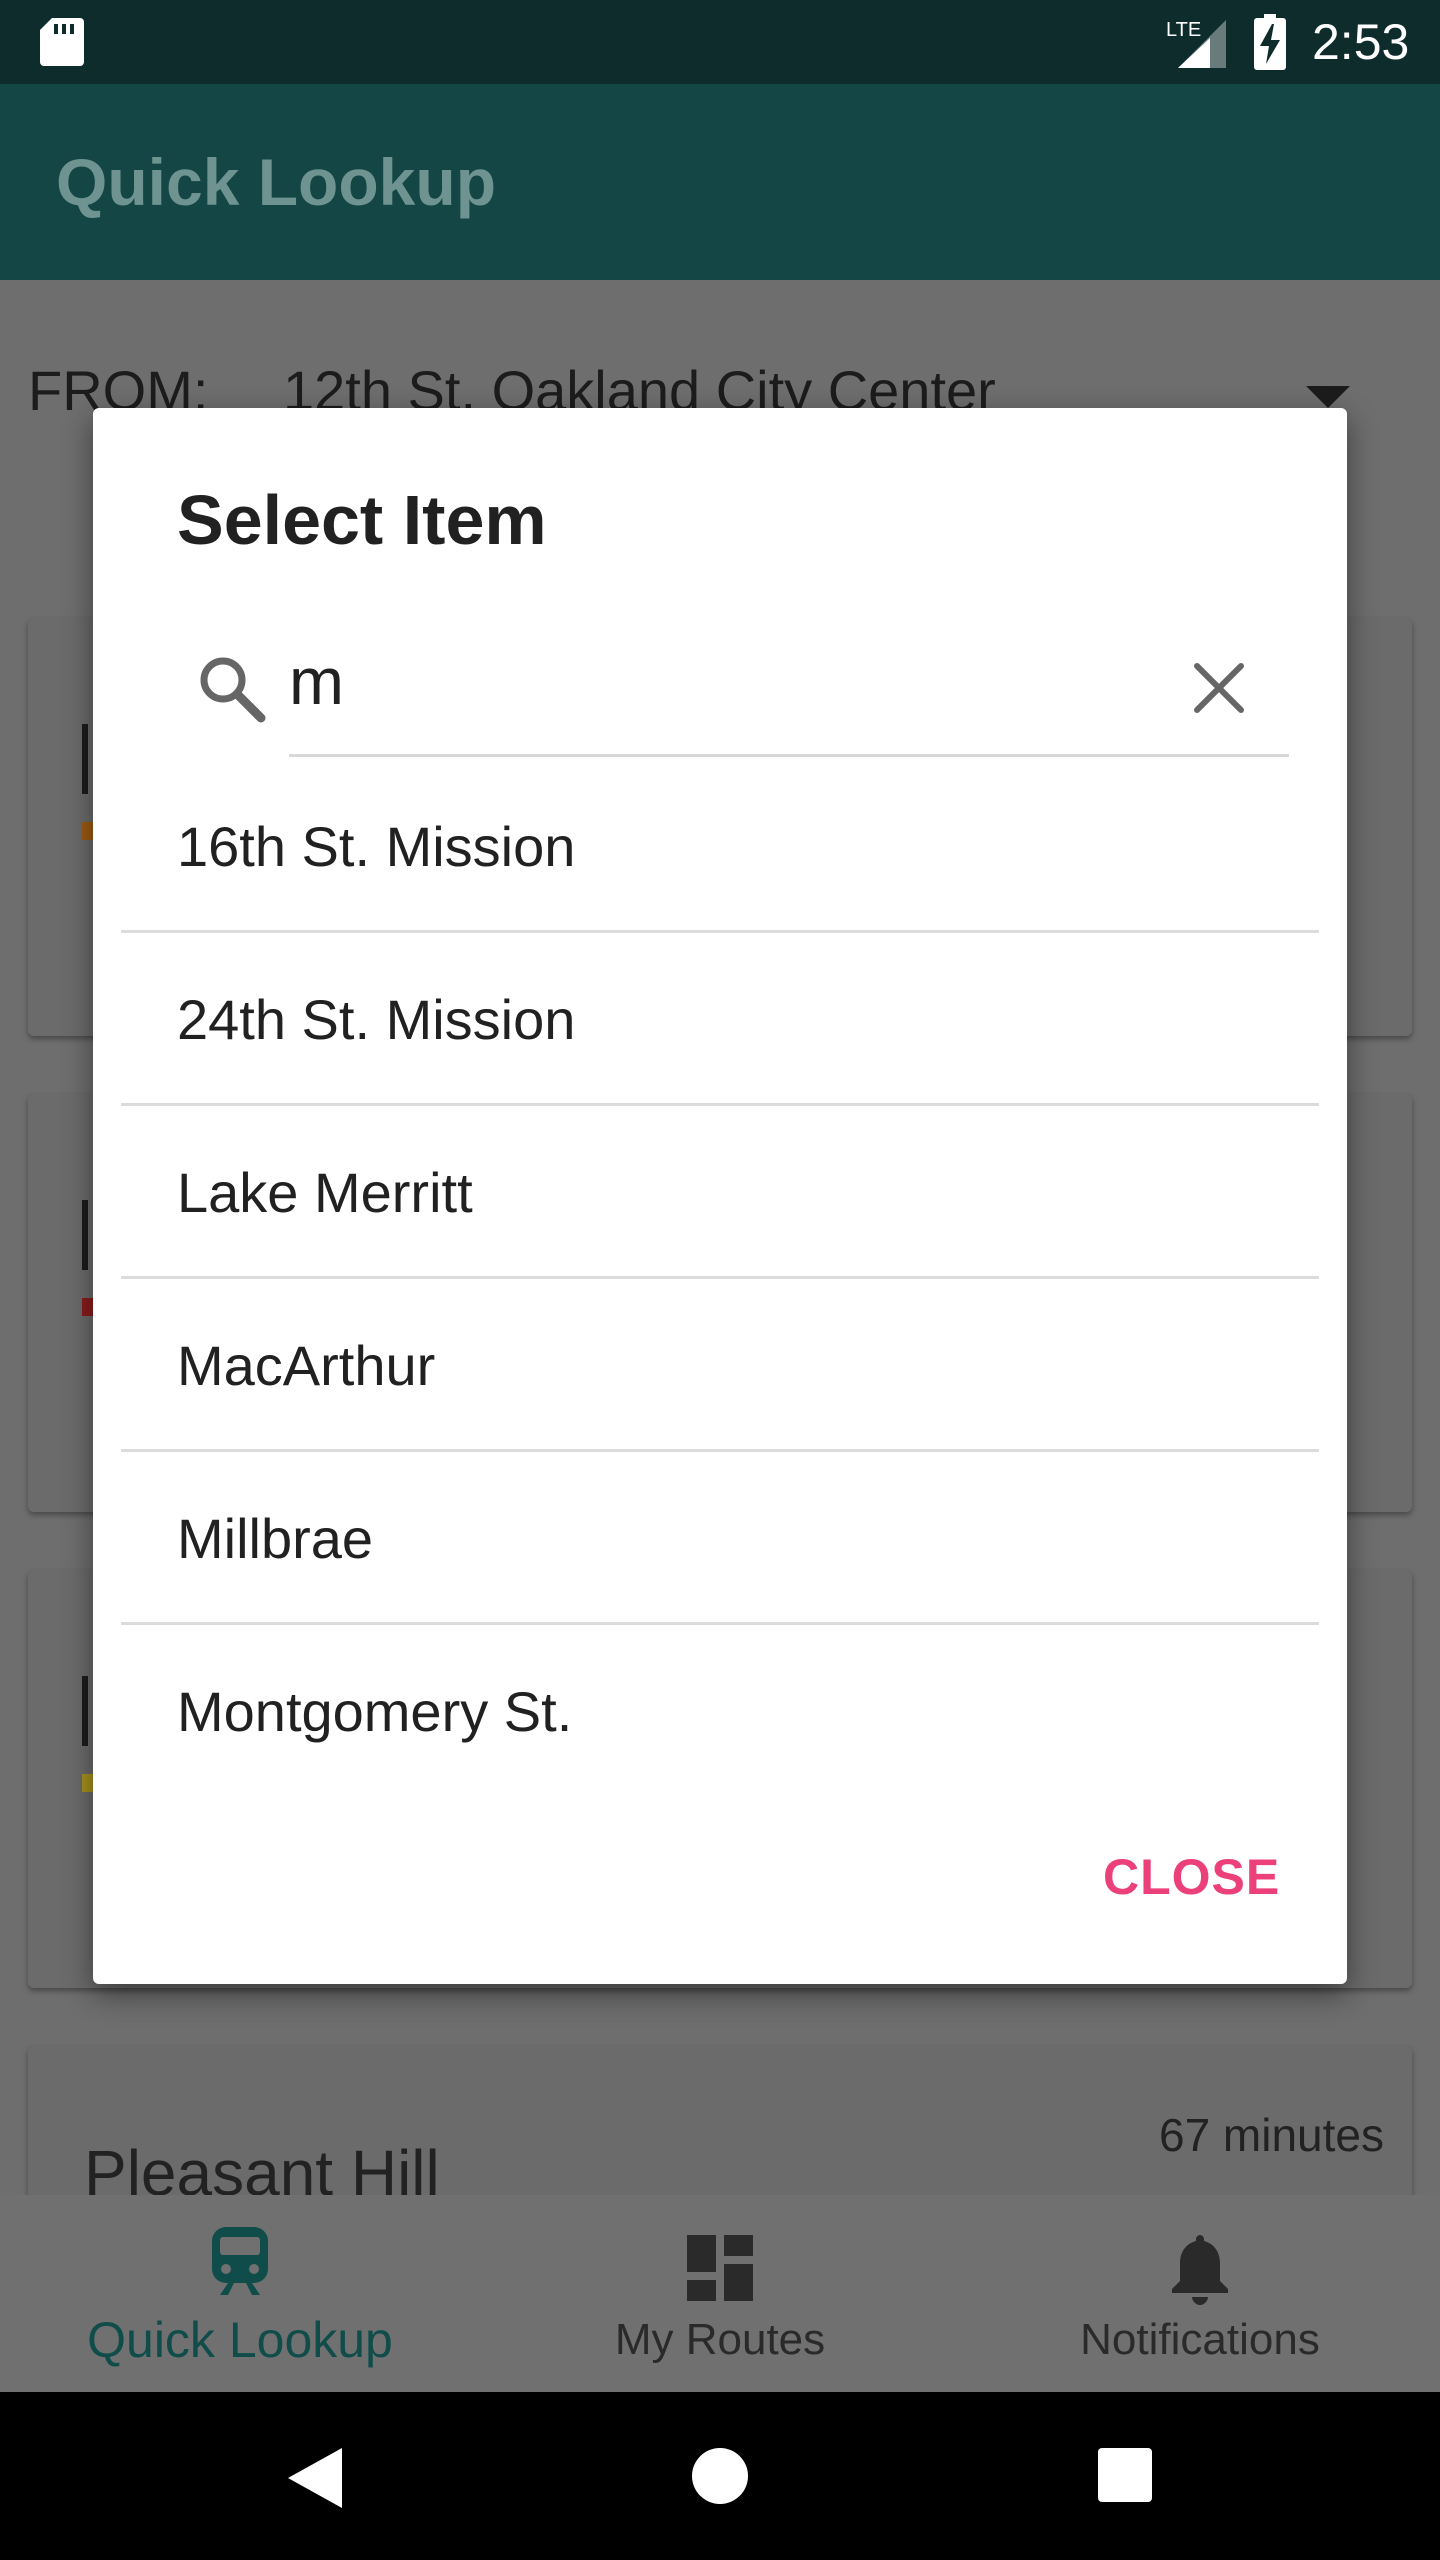 The height and width of the screenshot is (2560, 1440). I want to click on dialog-title: Select Item, so click(362, 520).